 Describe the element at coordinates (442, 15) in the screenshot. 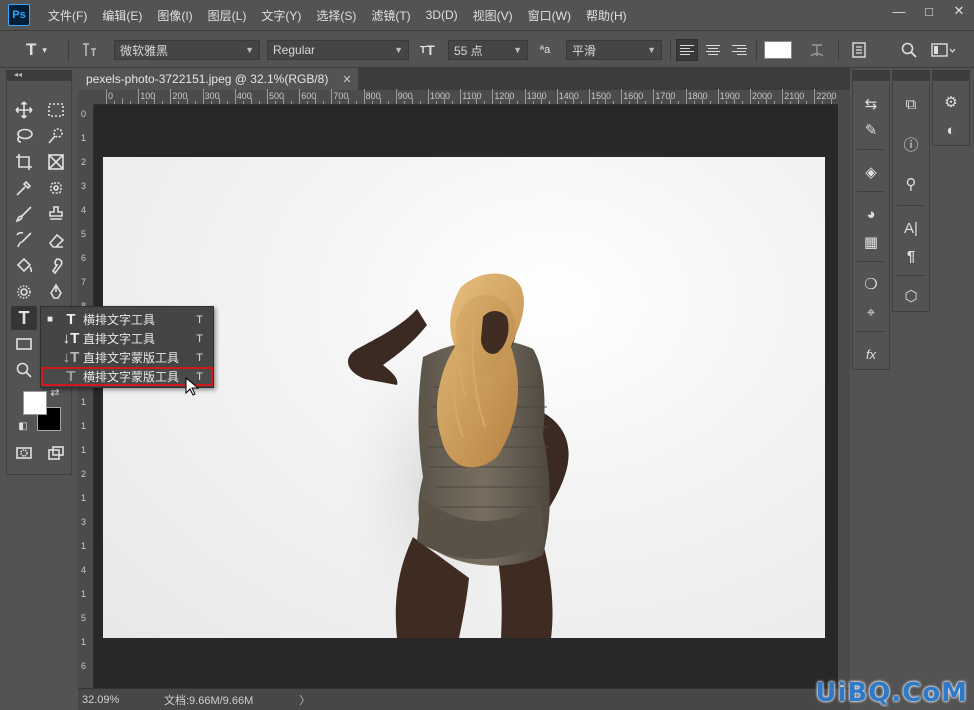

I see `menu-3d: 3D(D)` at that location.